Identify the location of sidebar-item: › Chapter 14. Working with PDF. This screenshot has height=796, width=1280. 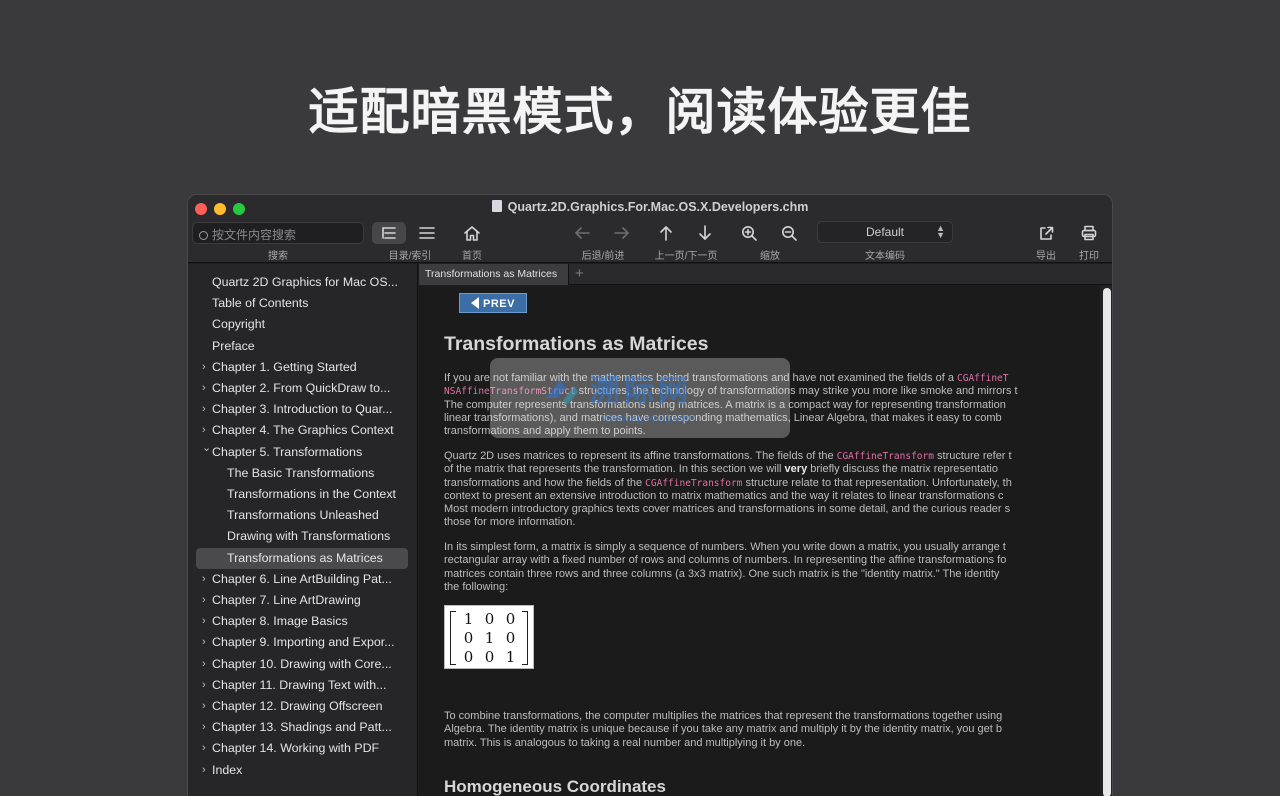
(291, 748).